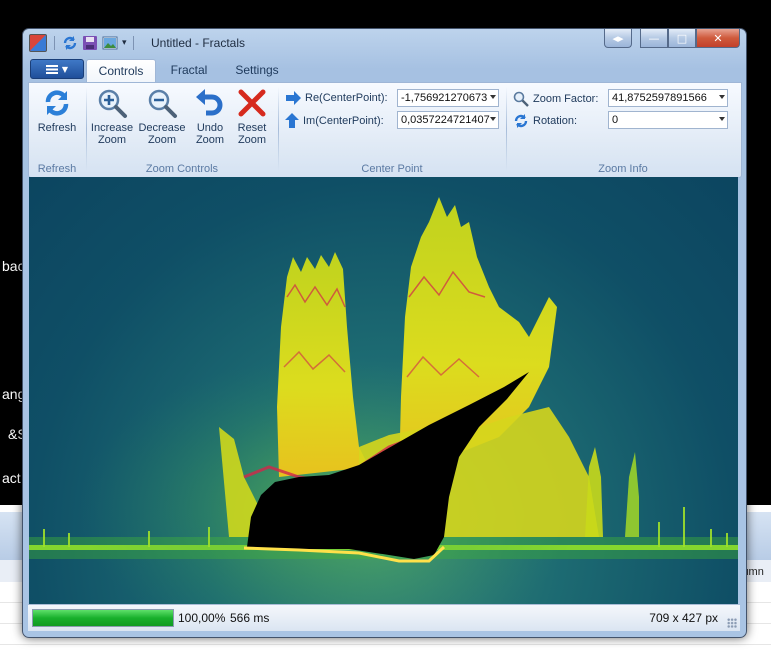 The width and height of the screenshot is (771, 665). Describe the element at coordinates (659, 98) in the screenshot. I see `zoom-factor-value: 41,8752597891566` at that location.